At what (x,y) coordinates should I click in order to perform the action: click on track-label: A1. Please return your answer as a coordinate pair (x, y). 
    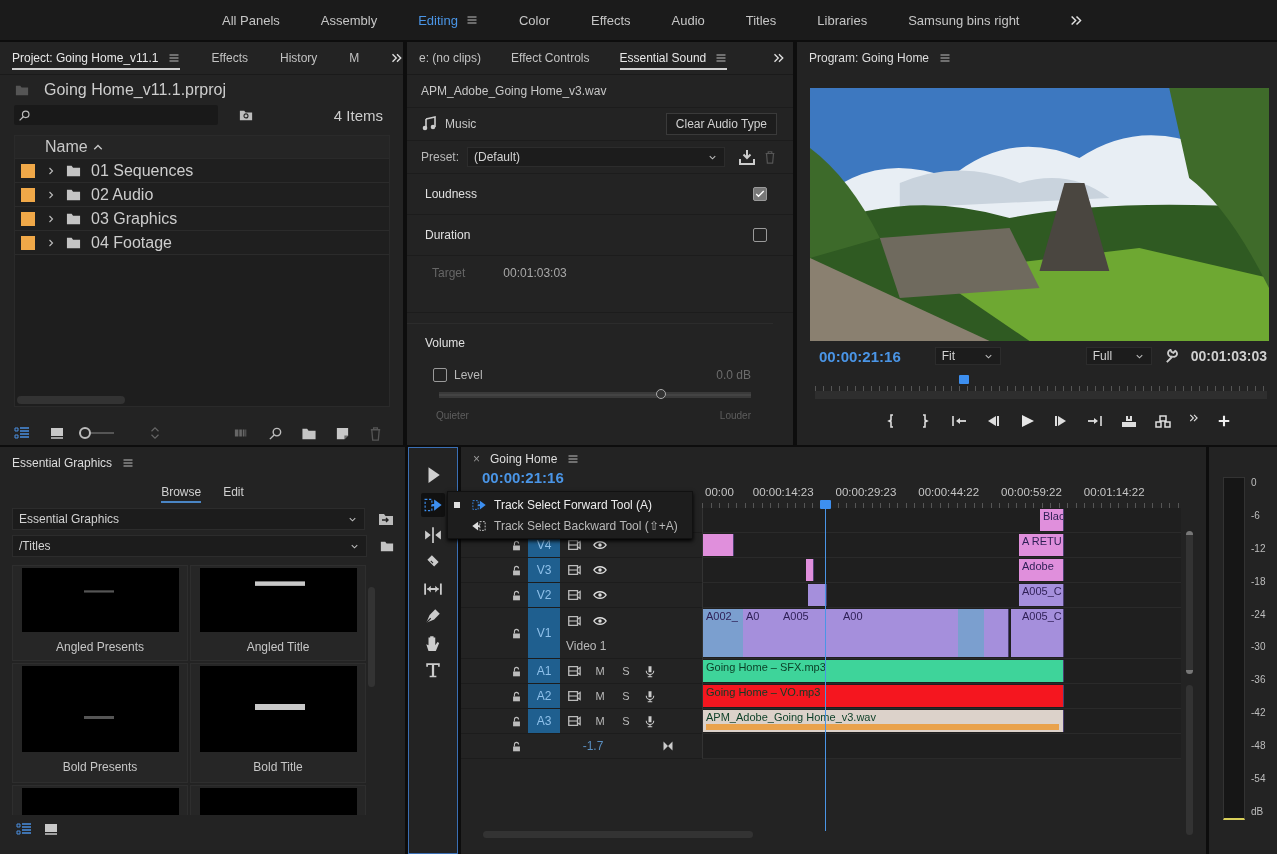
    Looking at the image, I should click on (544, 671).